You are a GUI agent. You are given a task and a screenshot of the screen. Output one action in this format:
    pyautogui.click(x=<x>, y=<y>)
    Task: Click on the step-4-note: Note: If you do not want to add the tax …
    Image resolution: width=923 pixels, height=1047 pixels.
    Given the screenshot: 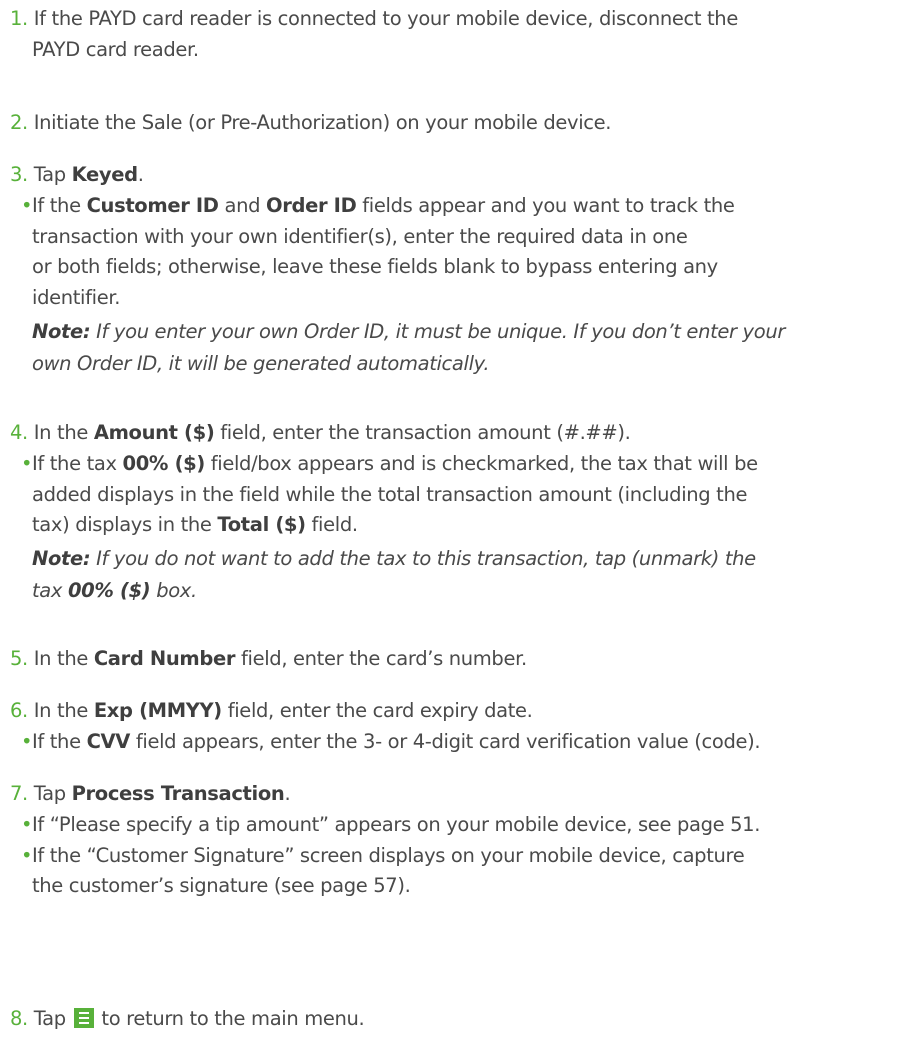 What is the action you would take?
    pyautogui.click(x=394, y=574)
    